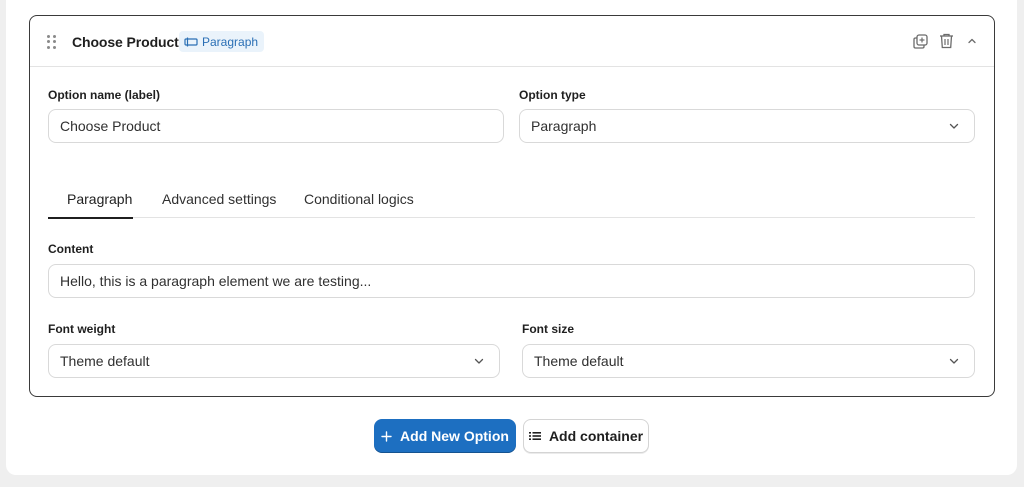 The image size is (1024, 487). What do you see at coordinates (274, 361) in the screenshot?
I see `font-weight-select: Theme default` at bounding box center [274, 361].